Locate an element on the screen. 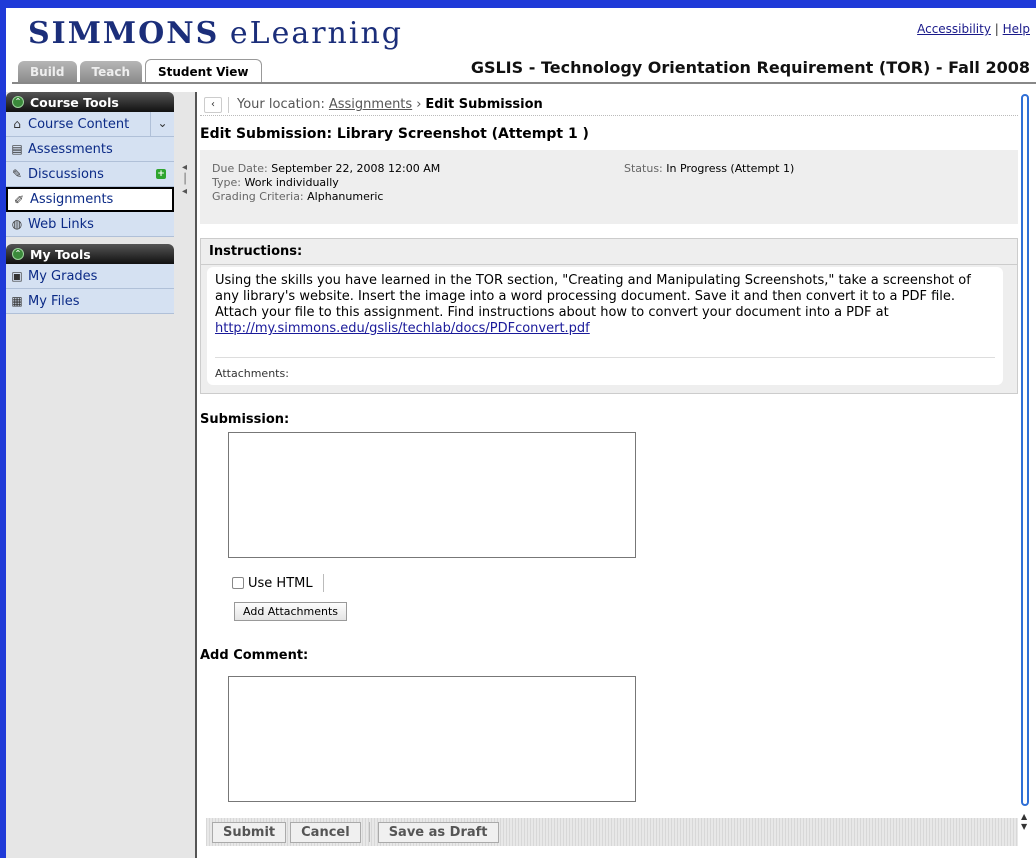  new-post-icon: + is located at coordinates (161, 174).